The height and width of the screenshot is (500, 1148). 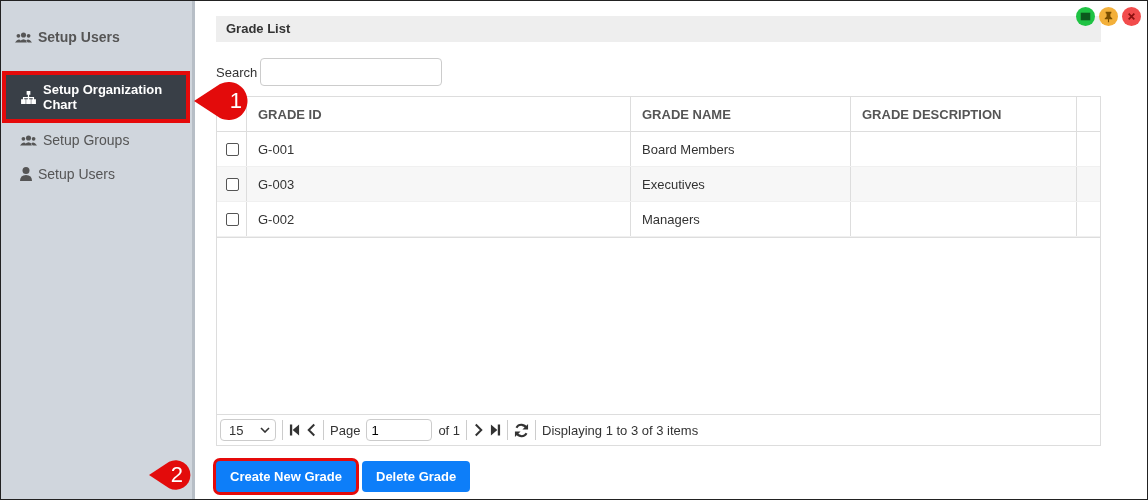 I want to click on previous-page-icon, so click(x=311, y=430).